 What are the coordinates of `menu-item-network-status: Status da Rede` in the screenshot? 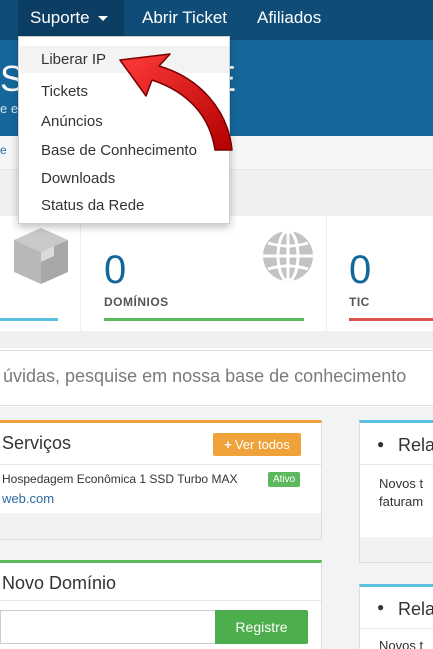 It's located at (124, 205).